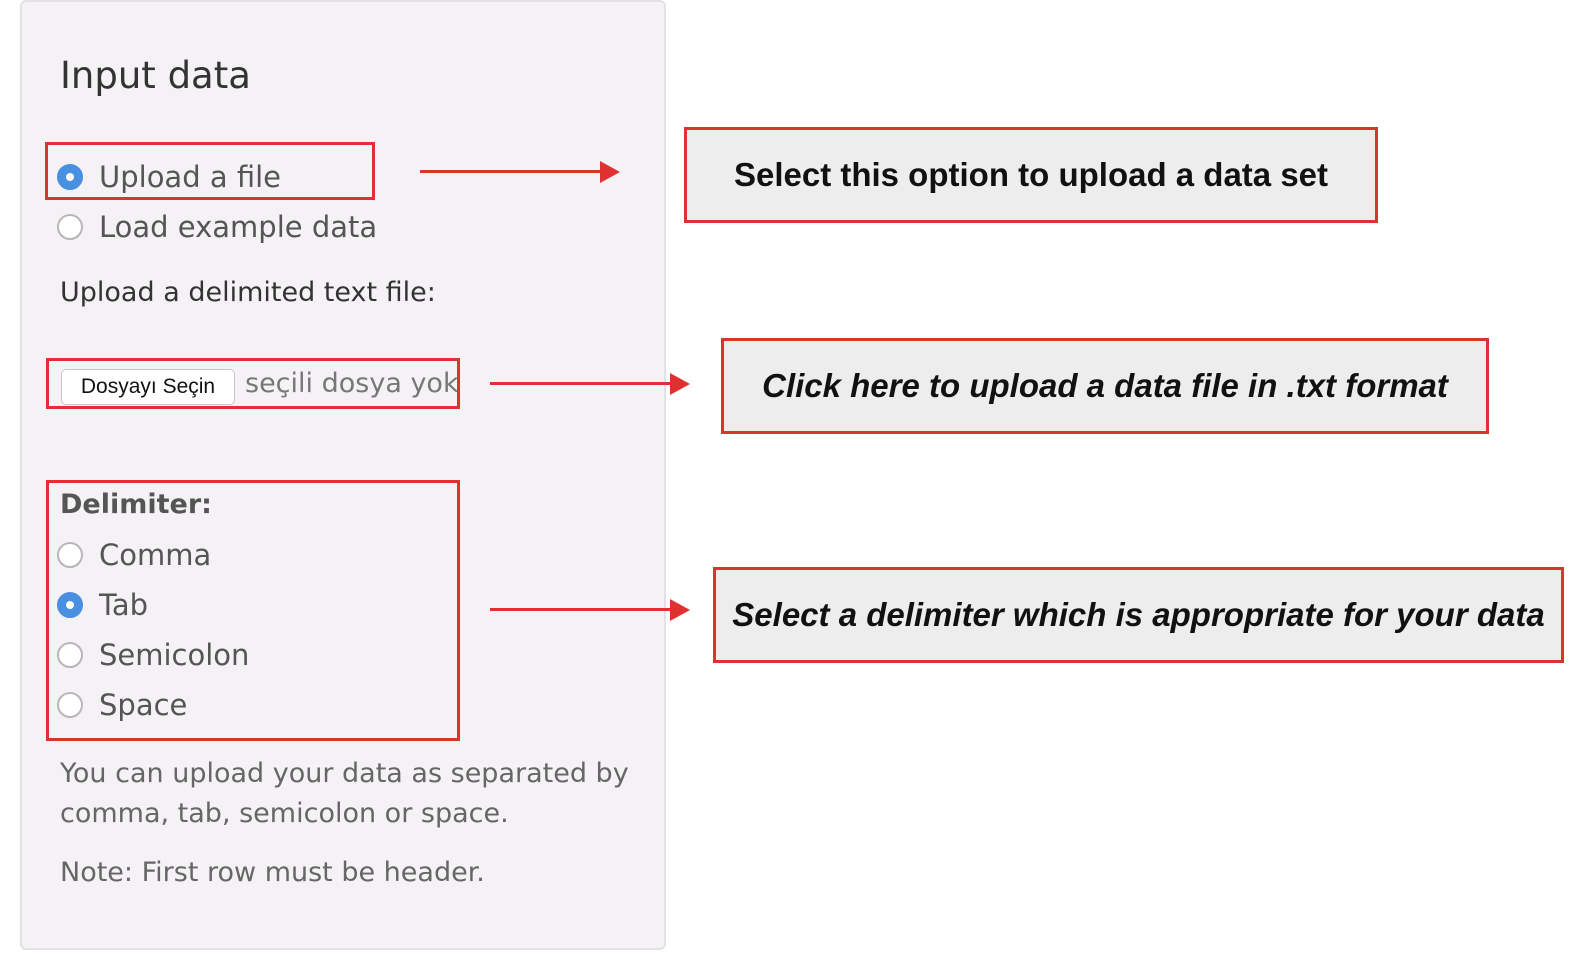 This screenshot has height=962, width=1576. Describe the element at coordinates (248, 292) in the screenshot. I see `file-upload-label: Upload a delimited text file:` at that location.